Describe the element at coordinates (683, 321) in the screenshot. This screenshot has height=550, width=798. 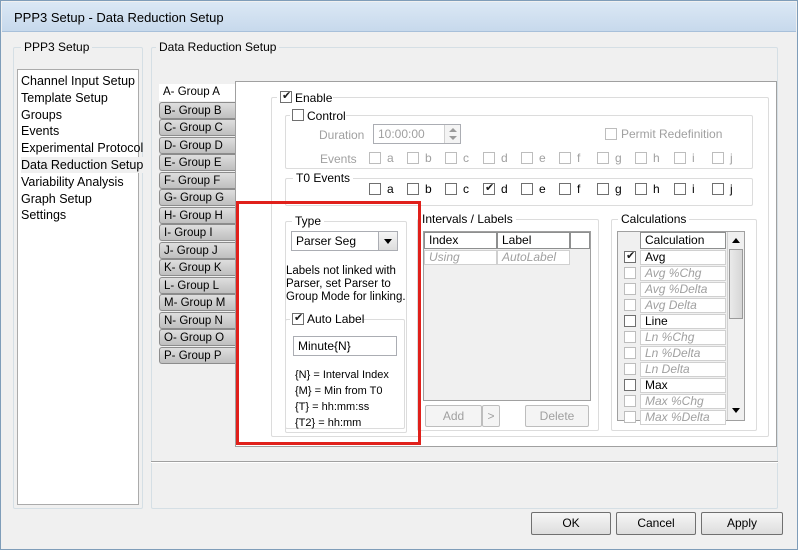
I see `calc-item-5: Line` at that location.